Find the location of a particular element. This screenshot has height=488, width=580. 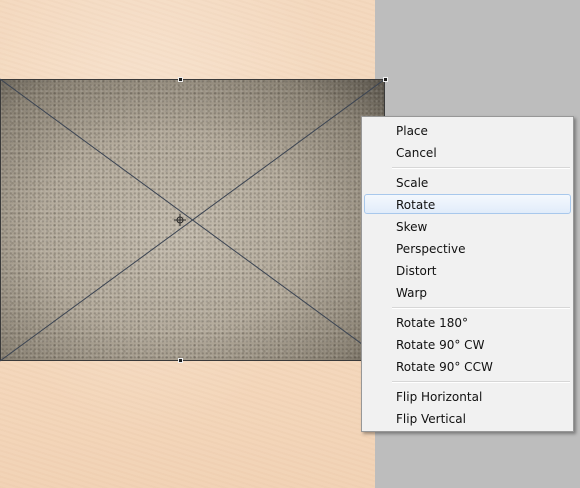

menu-item-flip-vertical: Flip Vertical is located at coordinates (467, 418).